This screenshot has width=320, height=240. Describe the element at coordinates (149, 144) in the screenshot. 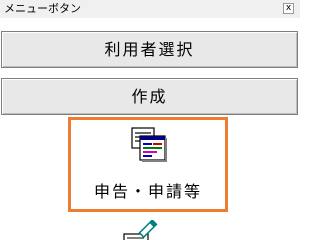

I see `report-form-icon` at that location.